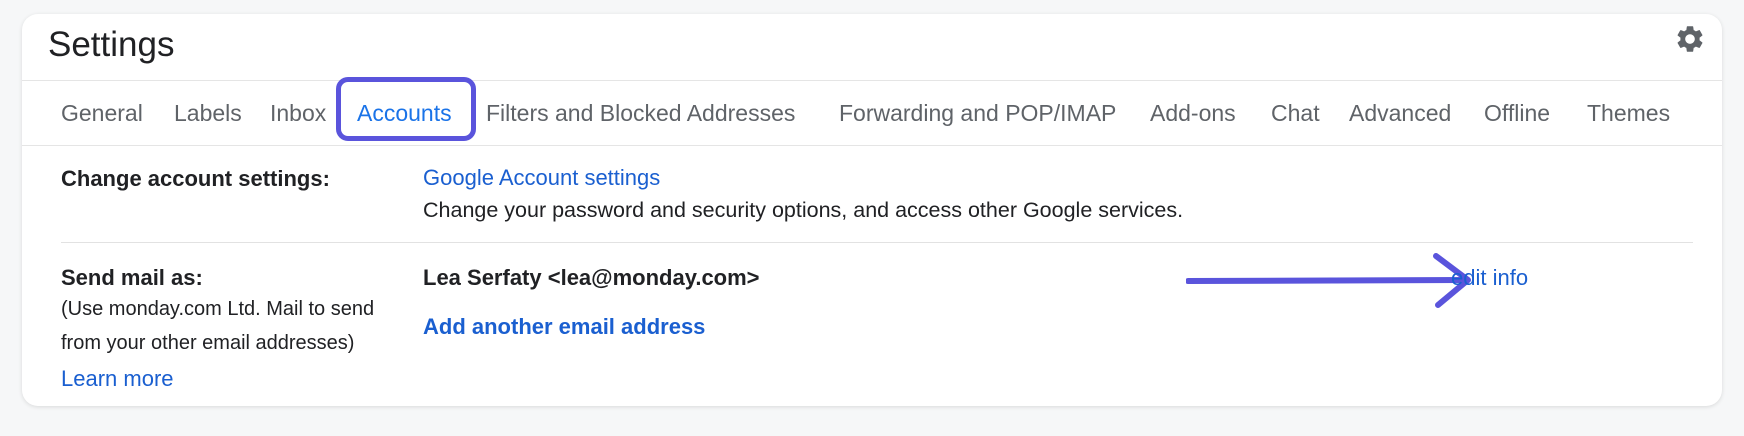  I want to click on annotation-arrow-icon, so click(1328, 280).